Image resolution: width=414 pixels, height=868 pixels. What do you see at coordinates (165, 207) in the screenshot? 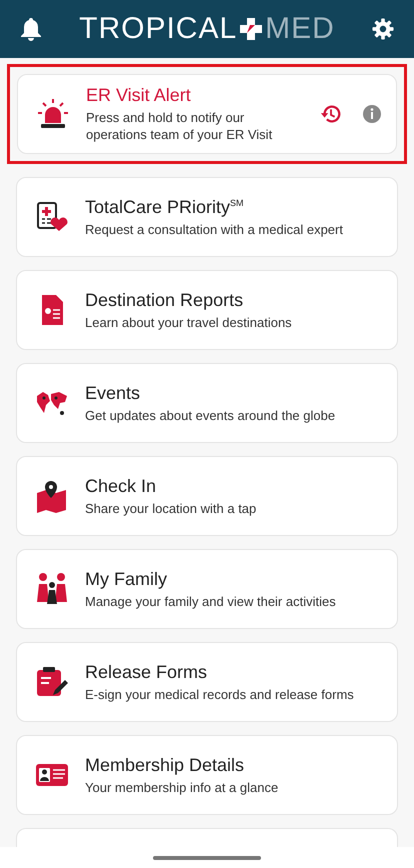
I see `card-title: TotalCare PRiority$^{SM}$` at bounding box center [165, 207].